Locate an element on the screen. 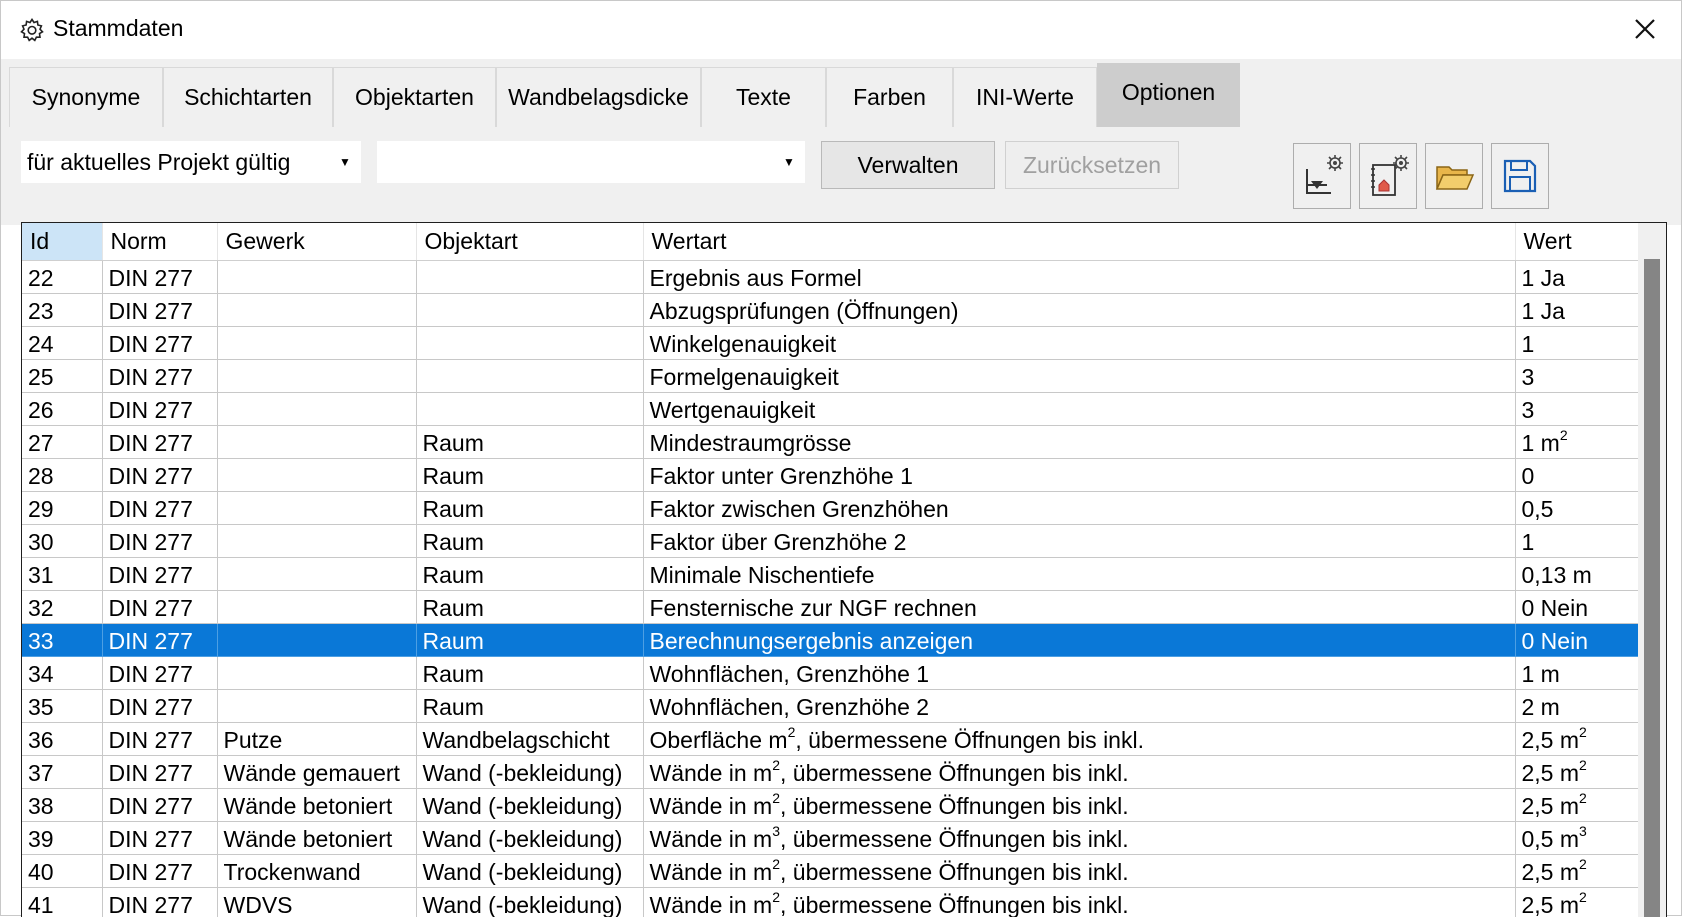 The width and height of the screenshot is (1682, 917). scope-select: für aktuelles Projekt gültig ▼ is located at coordinates (191, 162).